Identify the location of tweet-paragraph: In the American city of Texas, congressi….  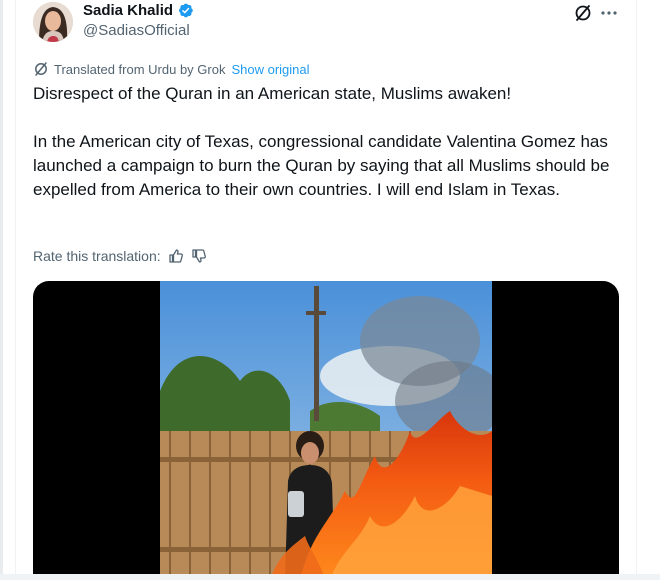
(321, 165).